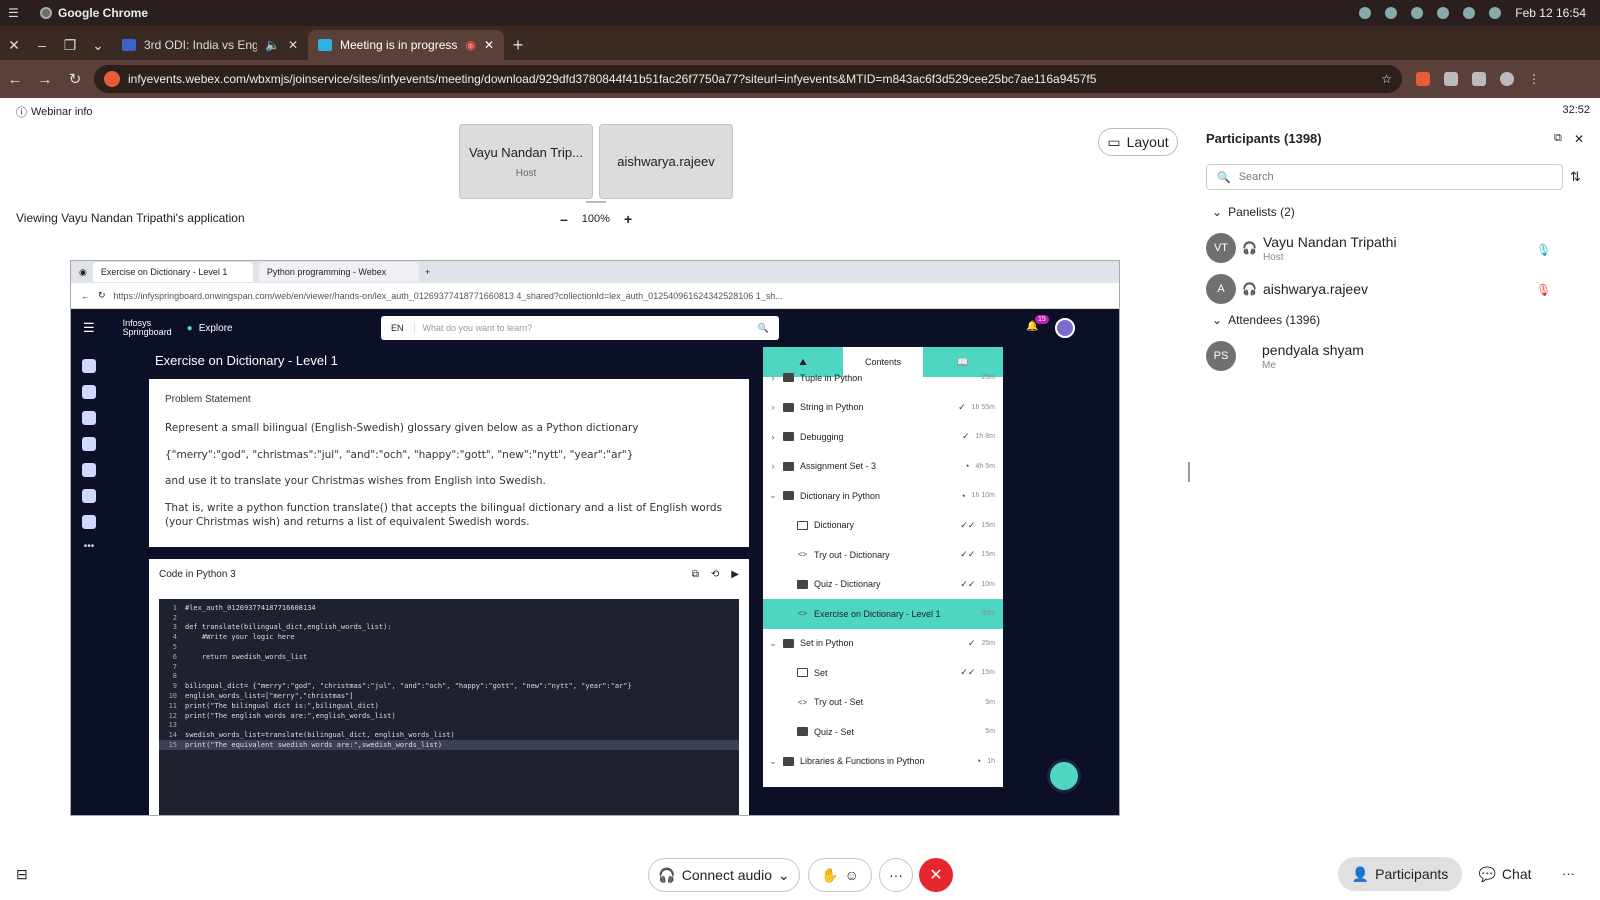 The image size is (1600, 900). Describe the element at coordinates (667, 874) in the screenshot. I see `audio-icon: 🎧` at that location.